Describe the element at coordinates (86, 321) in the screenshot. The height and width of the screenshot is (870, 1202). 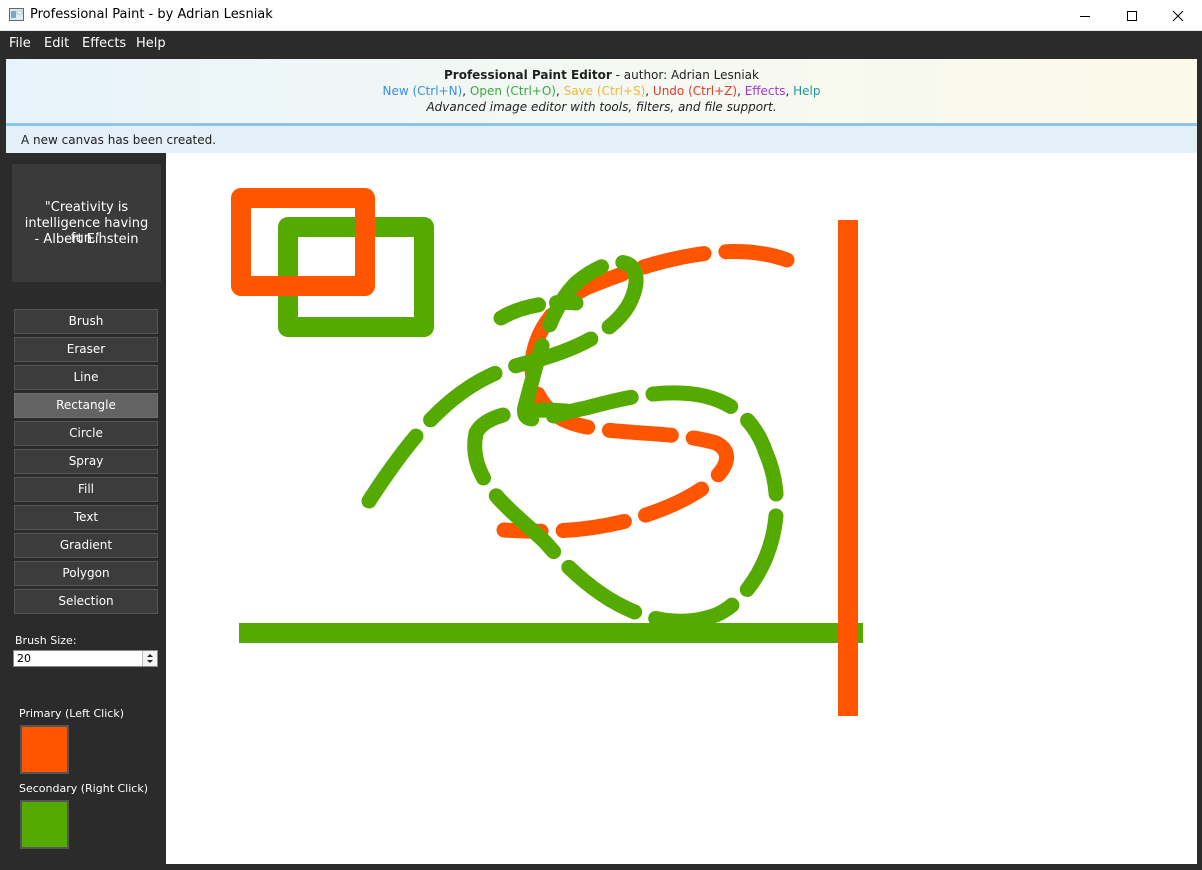
I see `tool-brush: Brush` at that location.